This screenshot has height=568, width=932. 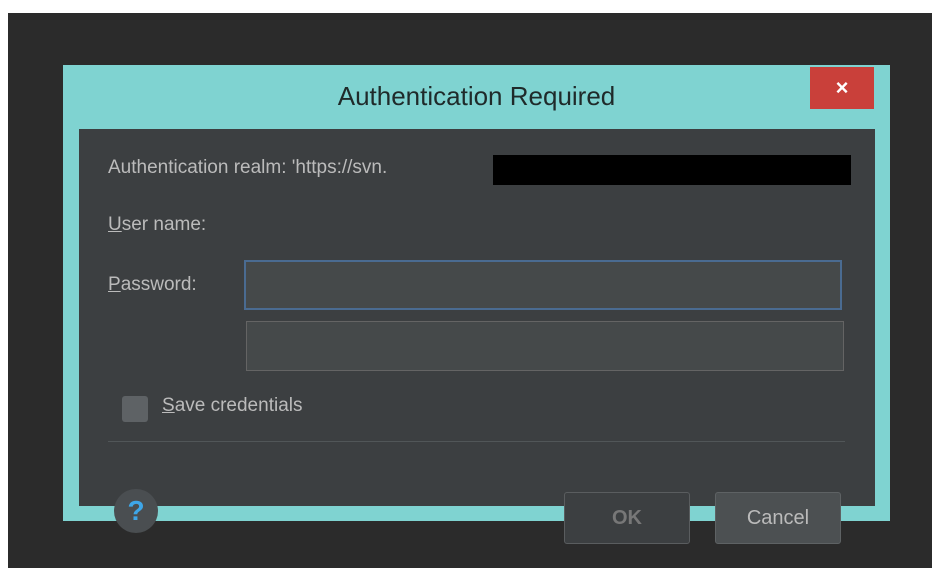 I want to click on ok-button: OK, so click(x=627, y=518).